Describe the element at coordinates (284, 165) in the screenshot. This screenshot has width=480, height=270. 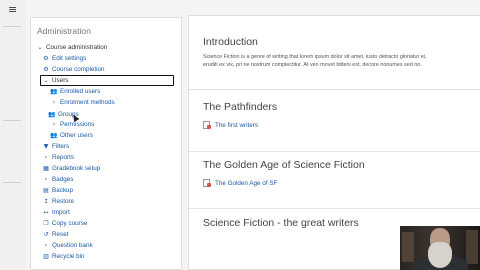
I see `section-title: The Golden Age of Science Fiction` at that location.